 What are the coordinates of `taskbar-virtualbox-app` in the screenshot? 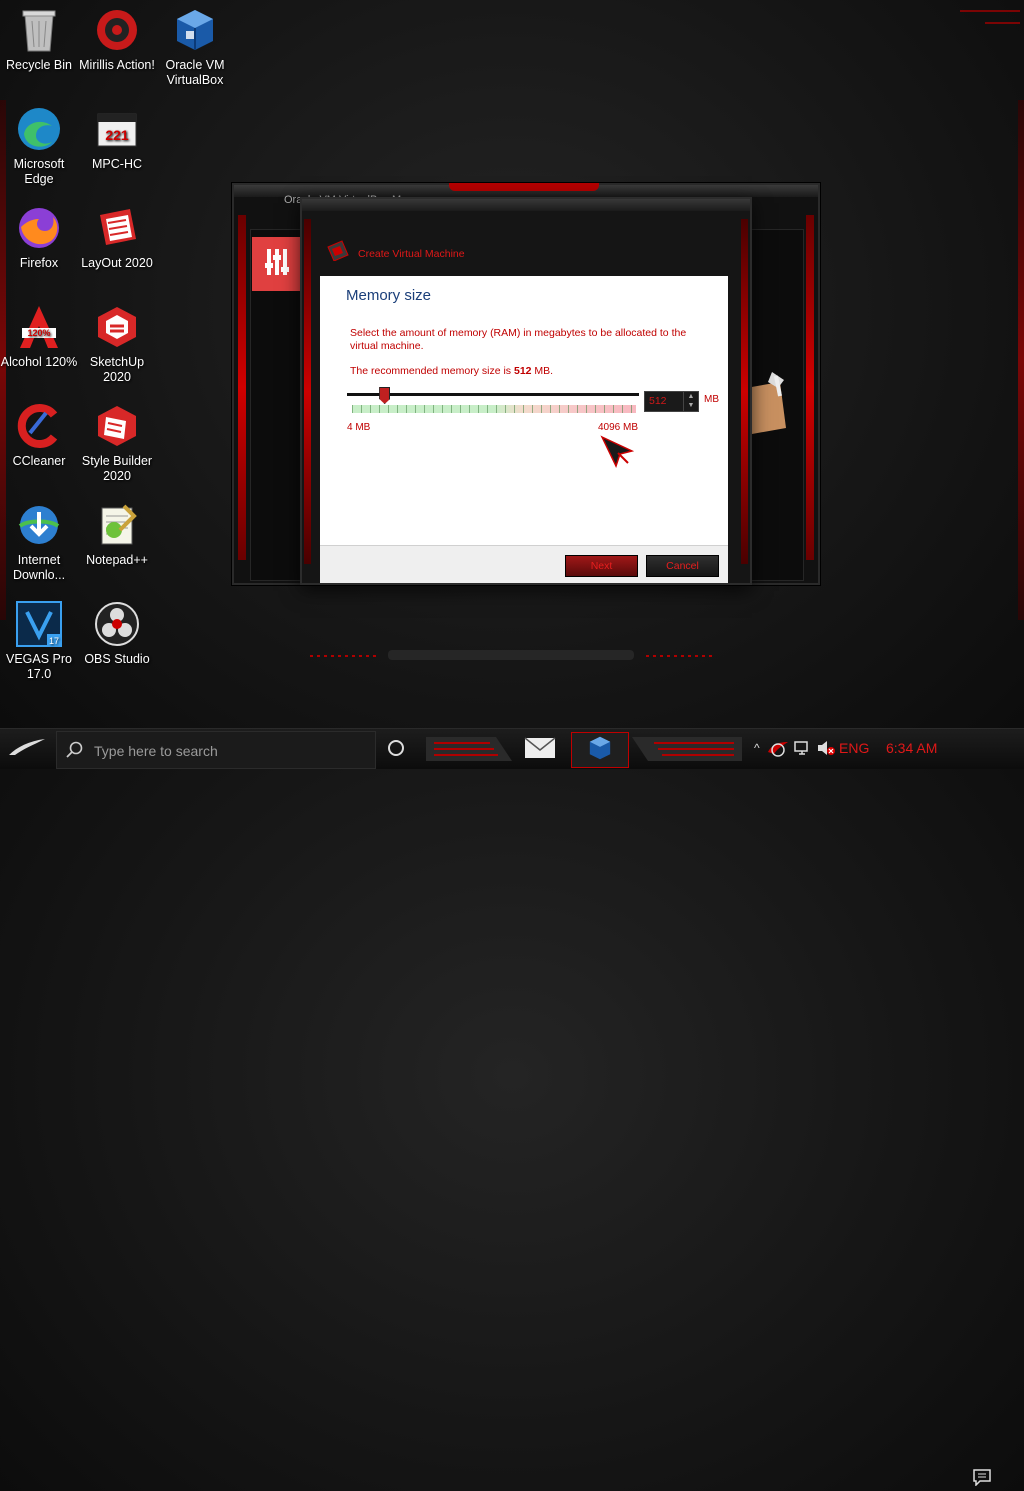 It's located at (600, 750).